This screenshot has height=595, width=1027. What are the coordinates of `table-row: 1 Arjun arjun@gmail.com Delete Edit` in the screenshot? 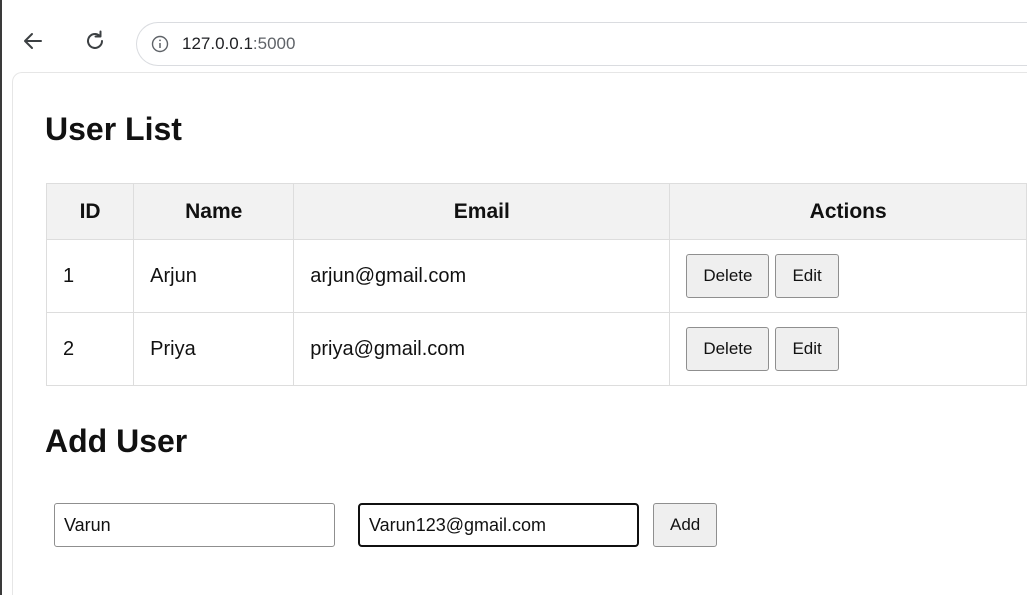 It's located at (536, 276).